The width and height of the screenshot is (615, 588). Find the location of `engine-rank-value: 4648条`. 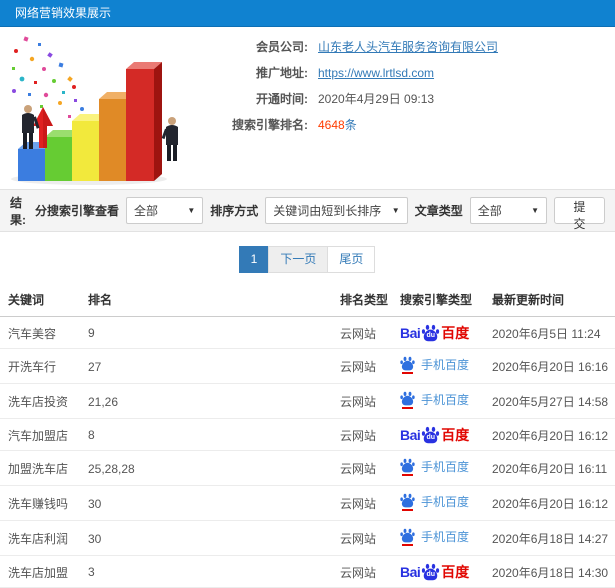

engine-rank-value: 4648条 is located at coordinates (337, 124).